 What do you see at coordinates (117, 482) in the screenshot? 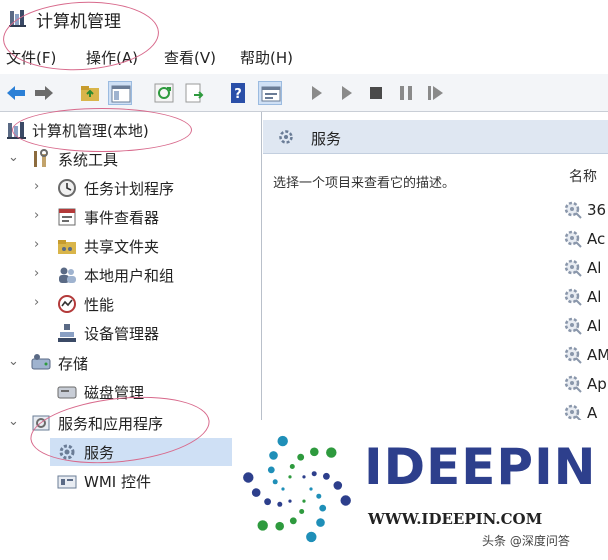
I see `tree-item-label: WMI 控件` at bounding box center [117, 482].